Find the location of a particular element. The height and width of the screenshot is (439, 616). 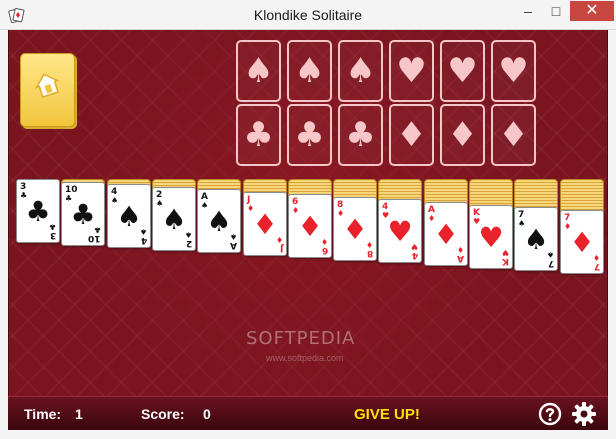

window-frame-right is located at coordinates (612, 213).